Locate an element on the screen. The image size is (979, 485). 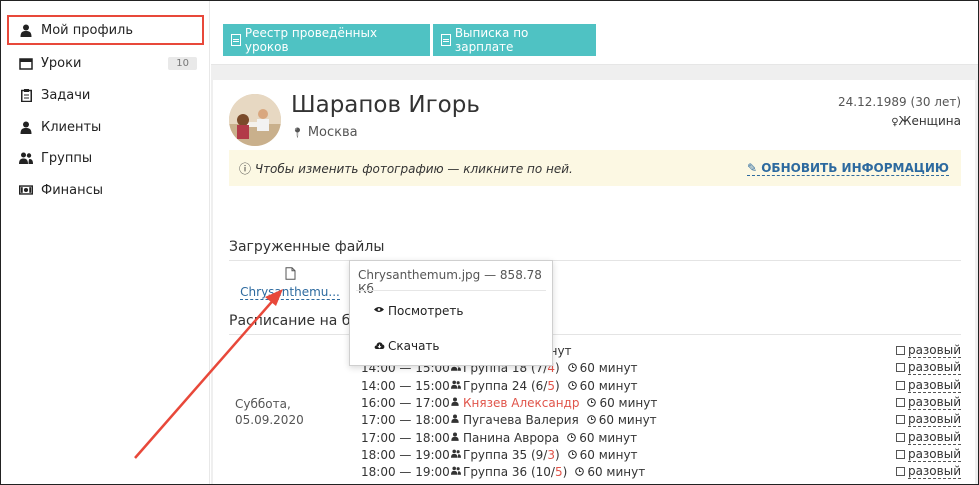
download-file-button: Скачать is located at coordinates (407, 346).